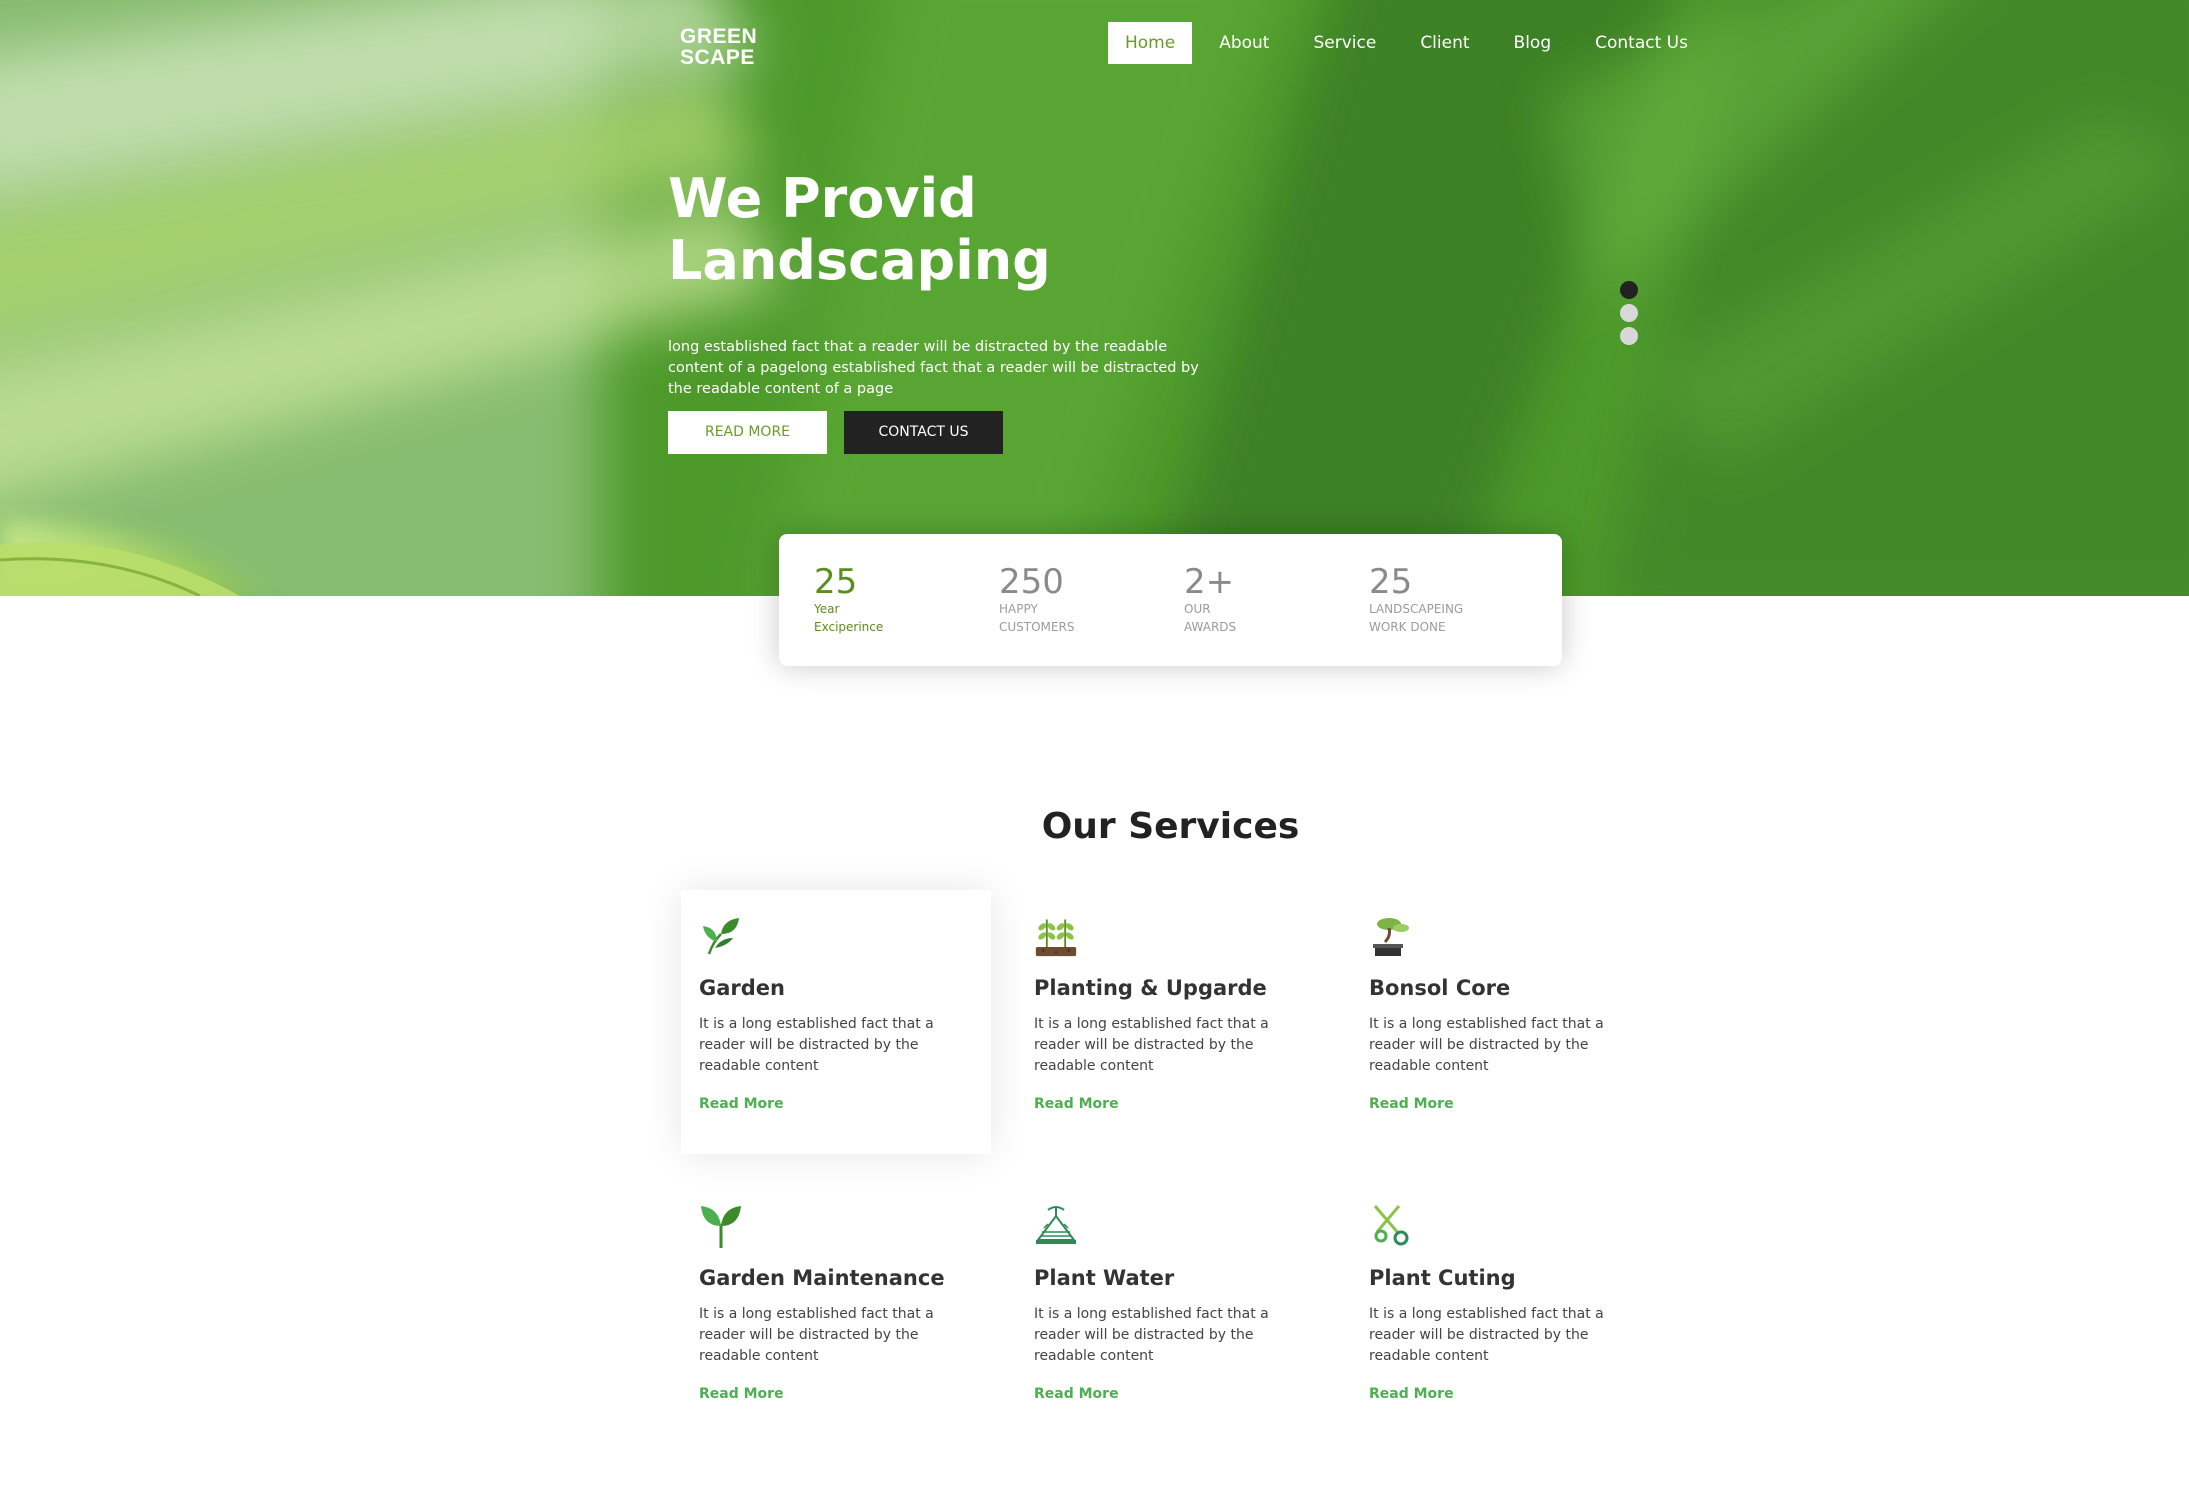 This screenshot has height=1500, width=2189. I want to click on plants-in-soil-icon, so click(1056, 938).